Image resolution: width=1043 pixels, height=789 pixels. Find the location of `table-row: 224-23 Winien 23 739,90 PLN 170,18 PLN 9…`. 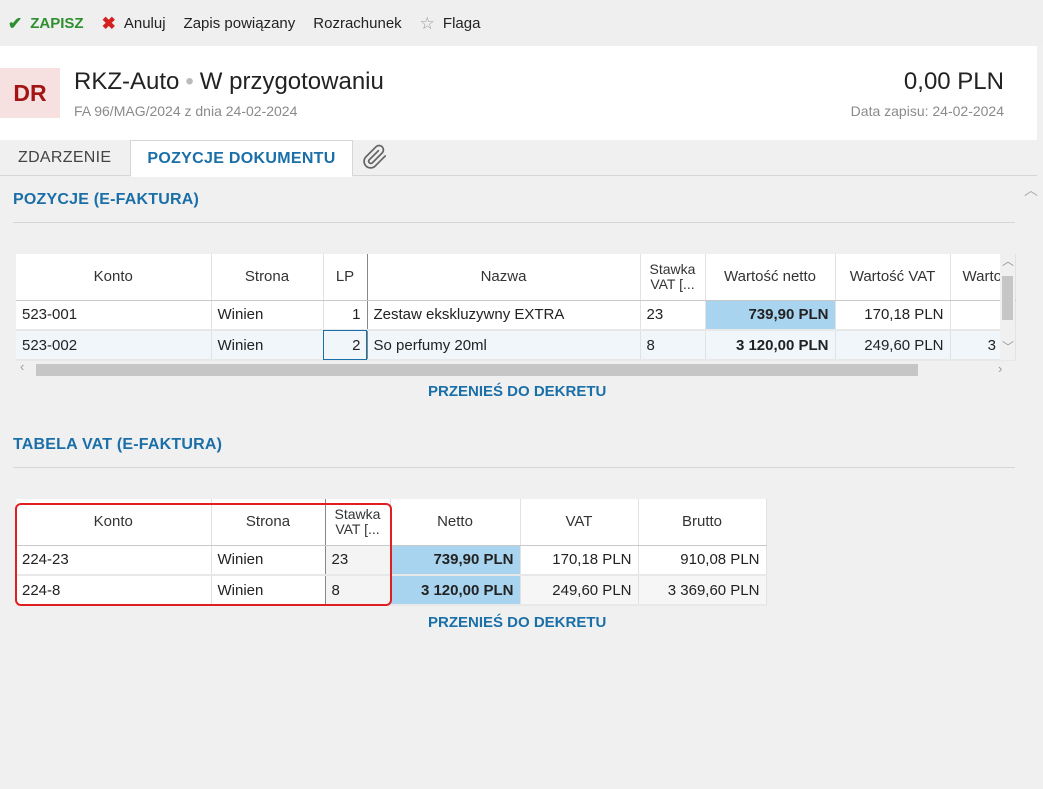

table-row: 224-23 Winien 23 739,90 PLN 170,18 PLN 9… is located at coordinates (391, 560).